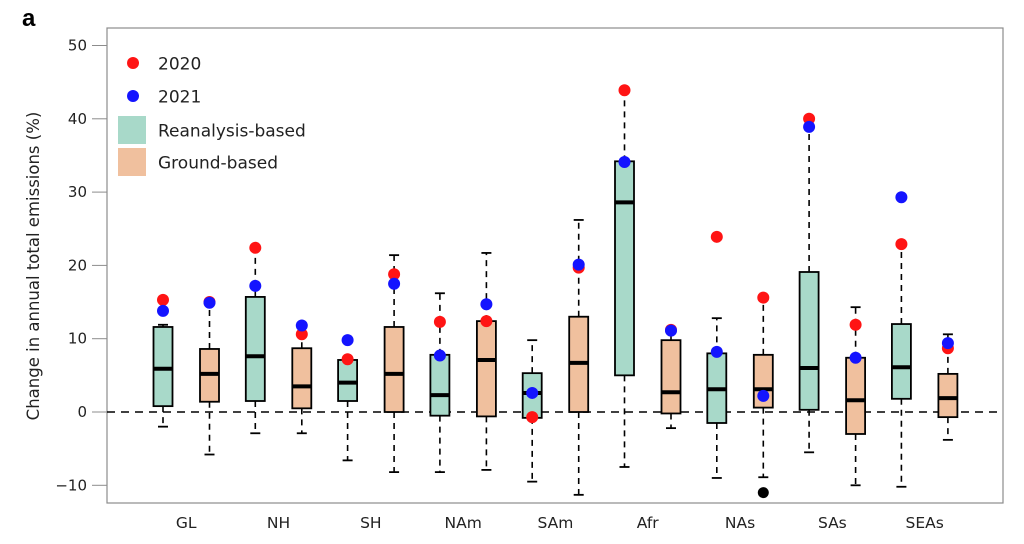 The width and height of the screenshot is (1024, 544). I want to click on y-axis: −10 0 10 20 30 40 50, so click(81, 265).